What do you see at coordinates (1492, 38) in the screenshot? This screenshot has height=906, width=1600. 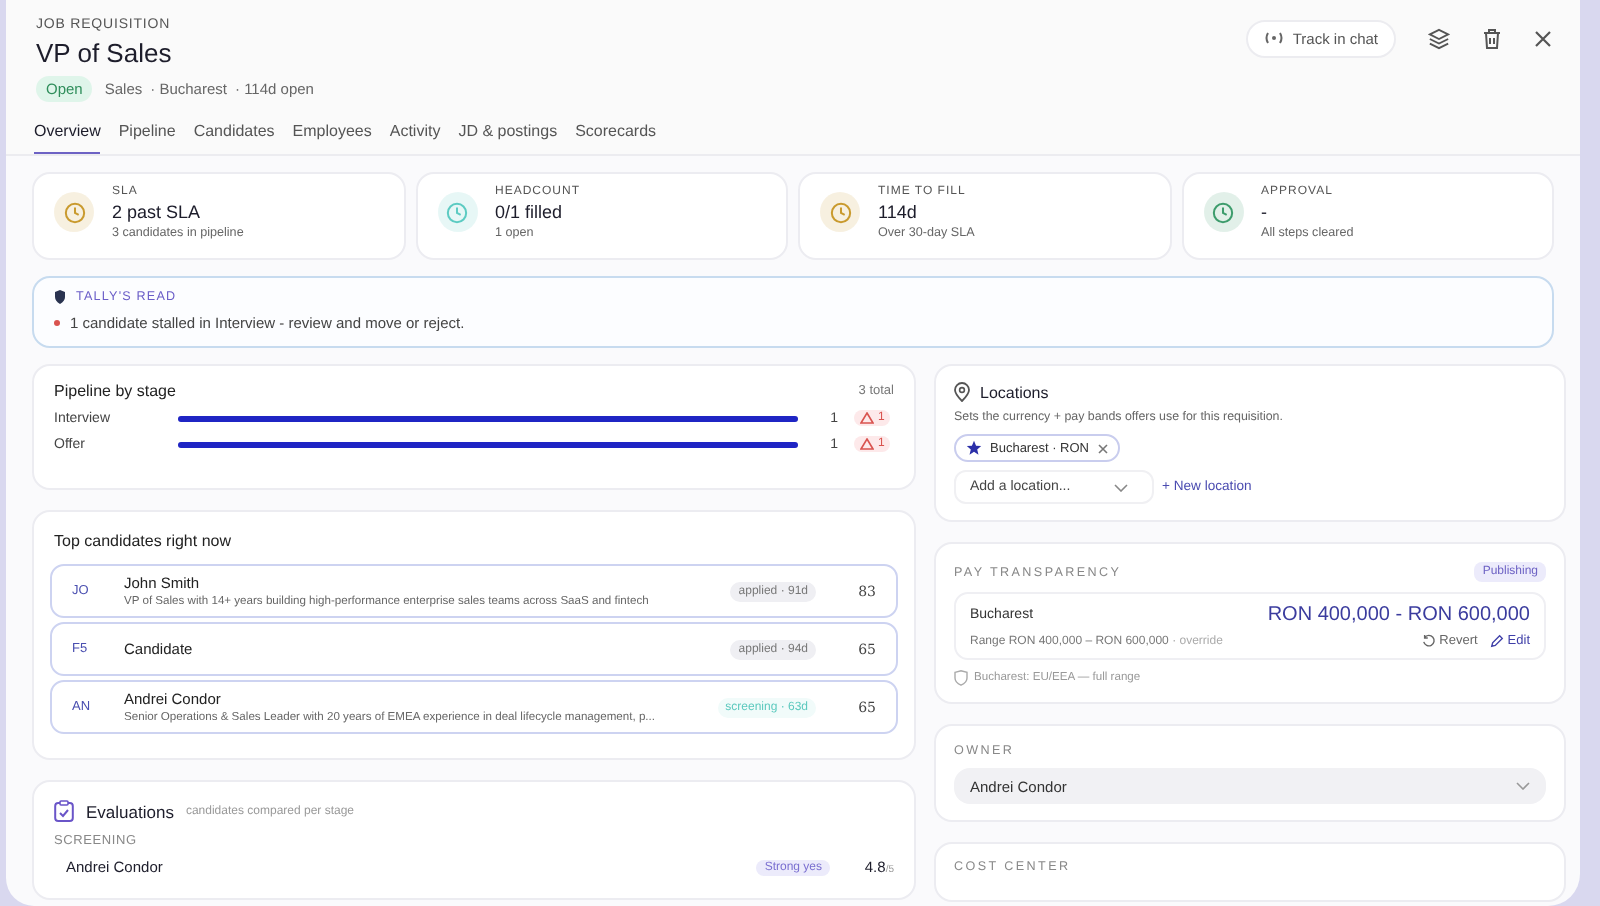 I see `trash-icon` at bounding box center [1492, 38].